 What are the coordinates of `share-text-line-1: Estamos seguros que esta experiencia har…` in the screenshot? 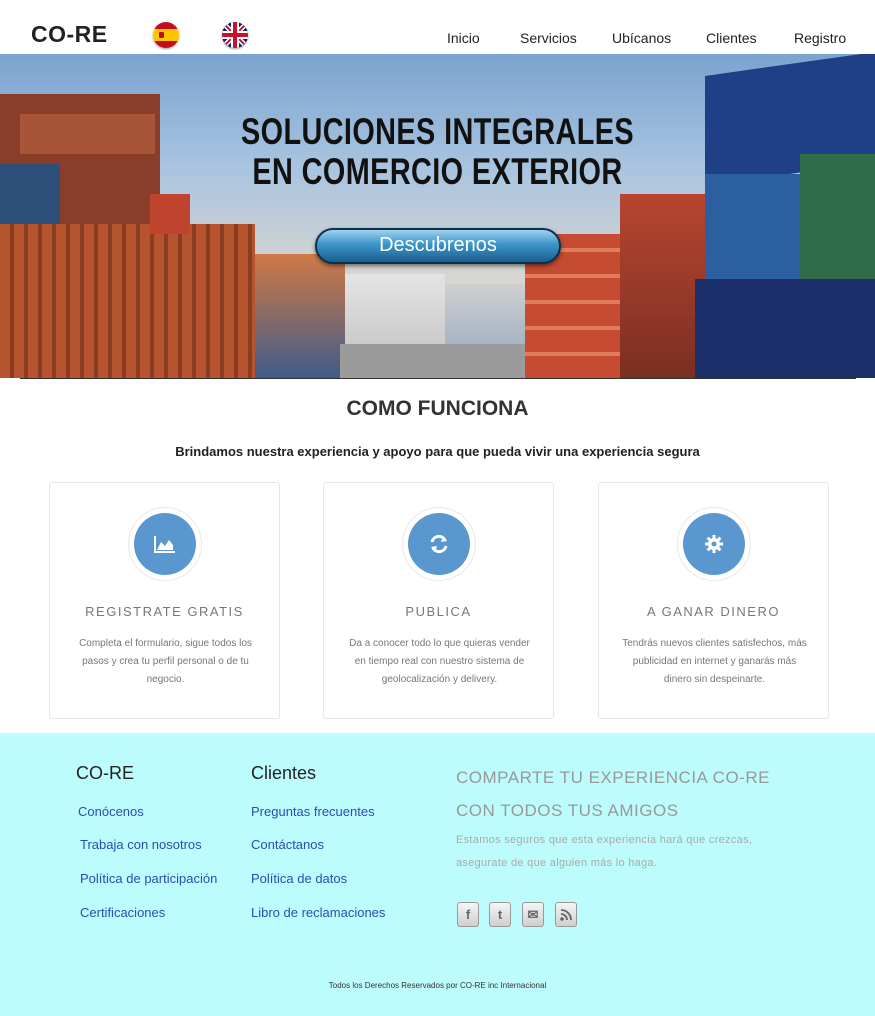 It's located at (604, 840).